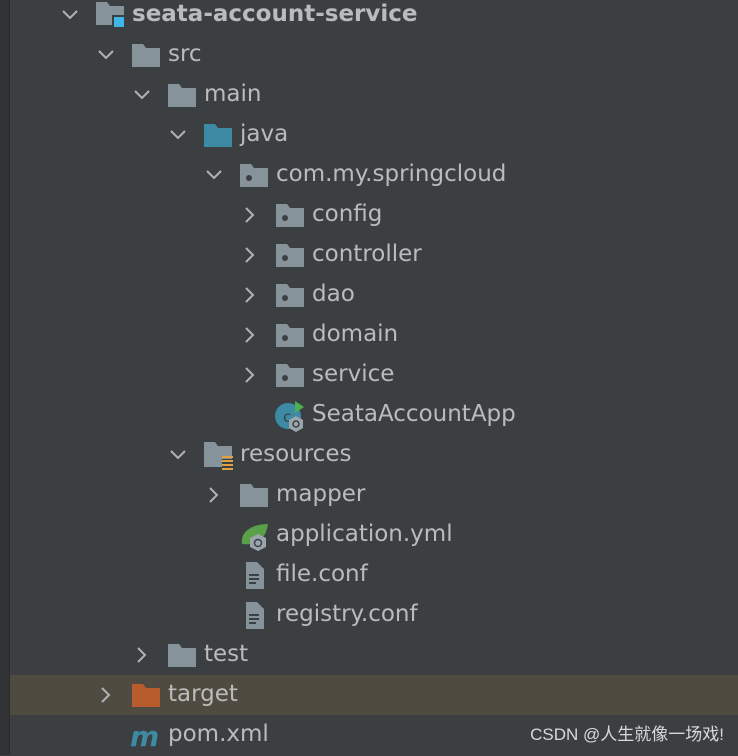 The image size is (738, 756). What do you see at coordinates (414, 414) in the screenshot?
I see `tree-item-label: SeataAccountApp` at bounding box center [414, 414].